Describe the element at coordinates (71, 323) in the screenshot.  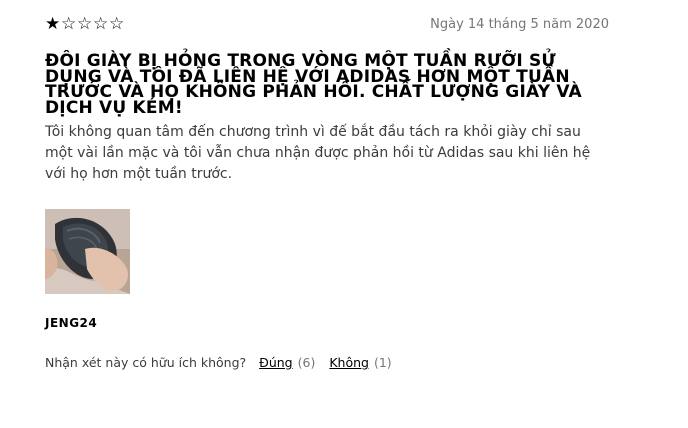
I see `review-author: JENG24` at that location.